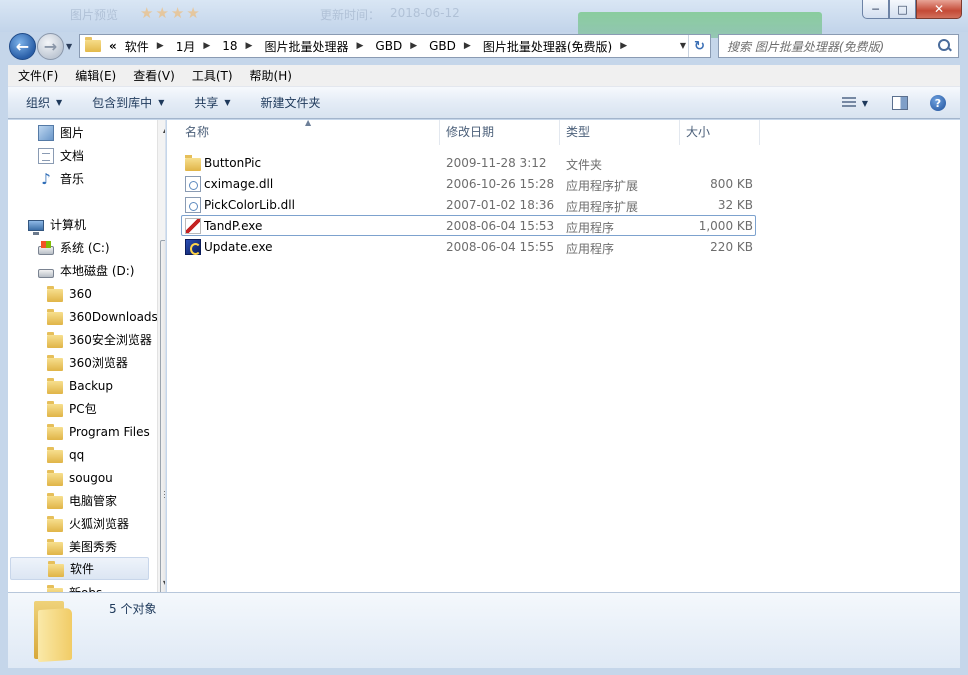  Describe the element at coordinates (36, 75) in the screenshot. I see `menu-file: 文件(F)` at that location.